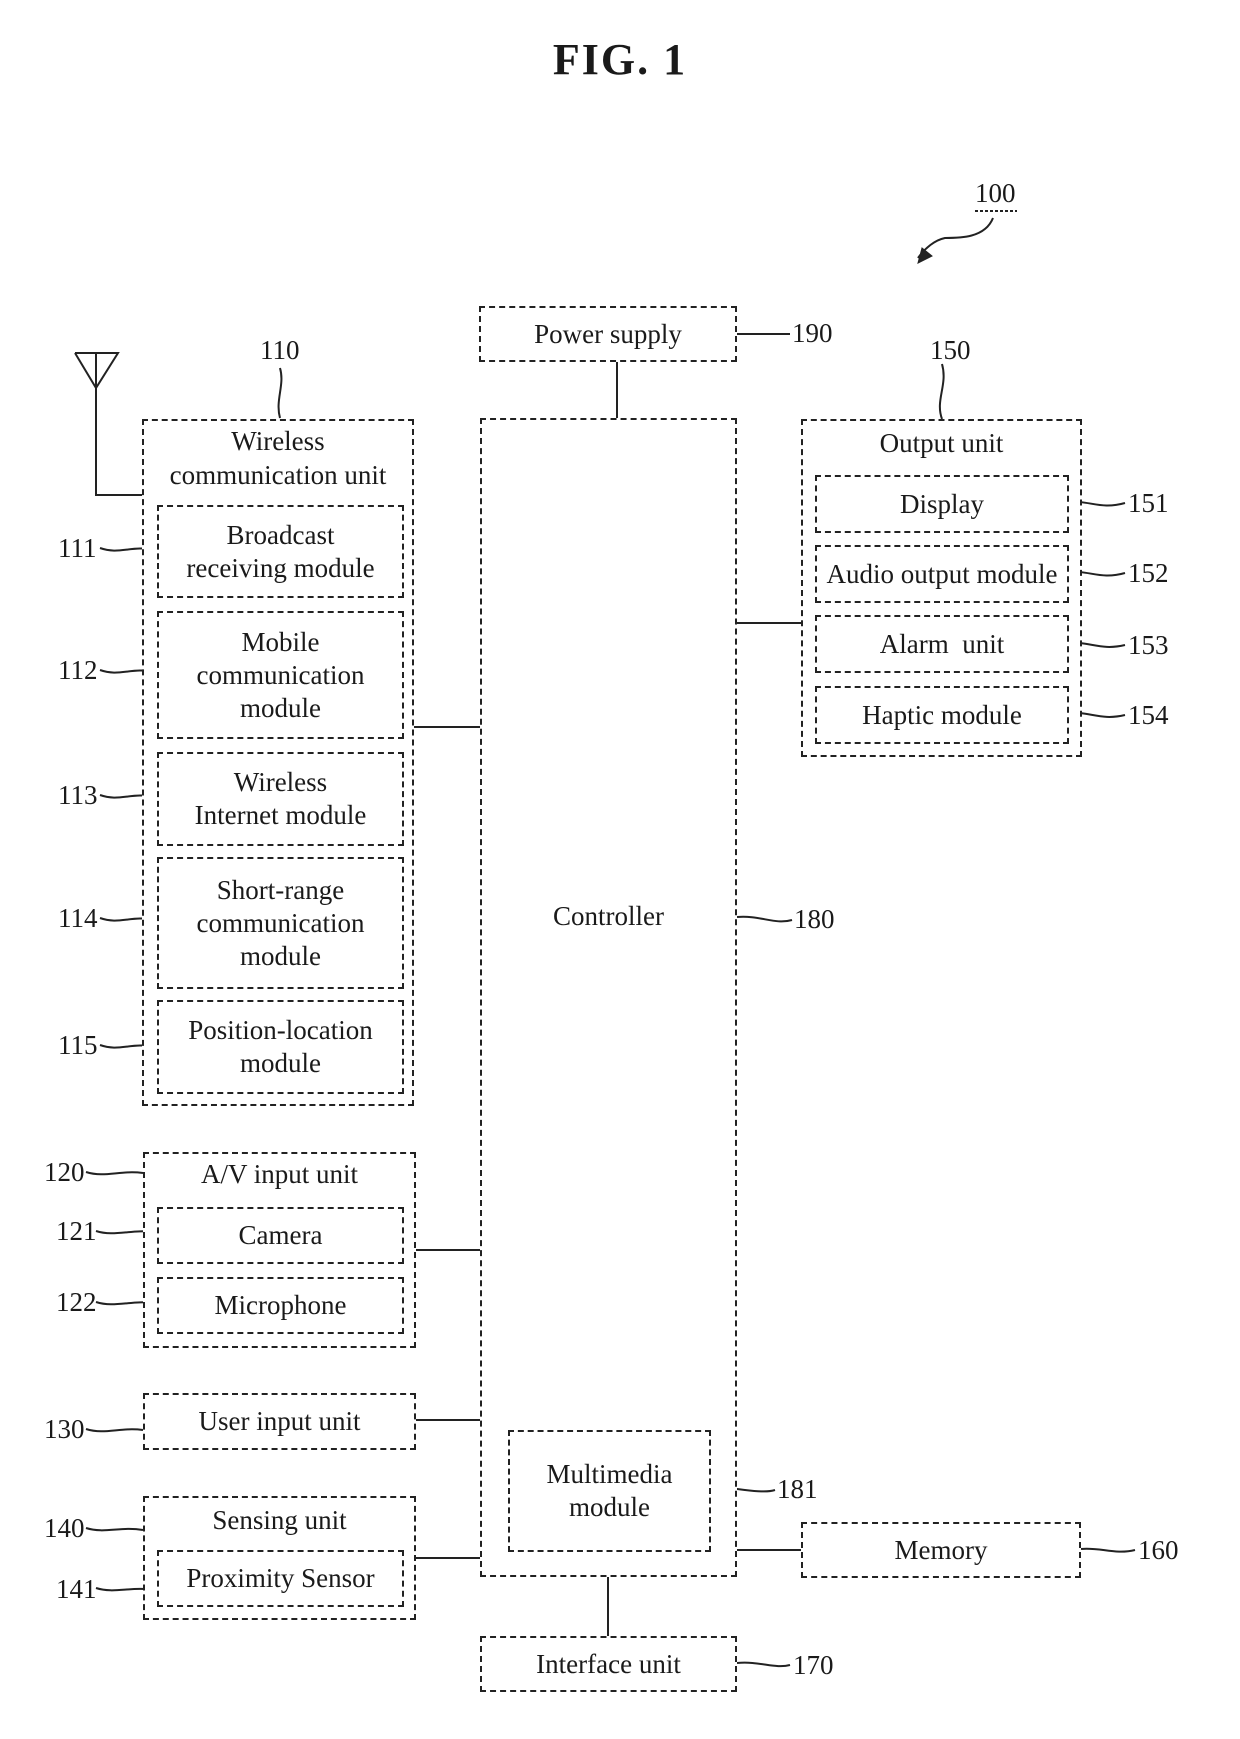  I want to click on ref-number: 150, so click(950, 350).